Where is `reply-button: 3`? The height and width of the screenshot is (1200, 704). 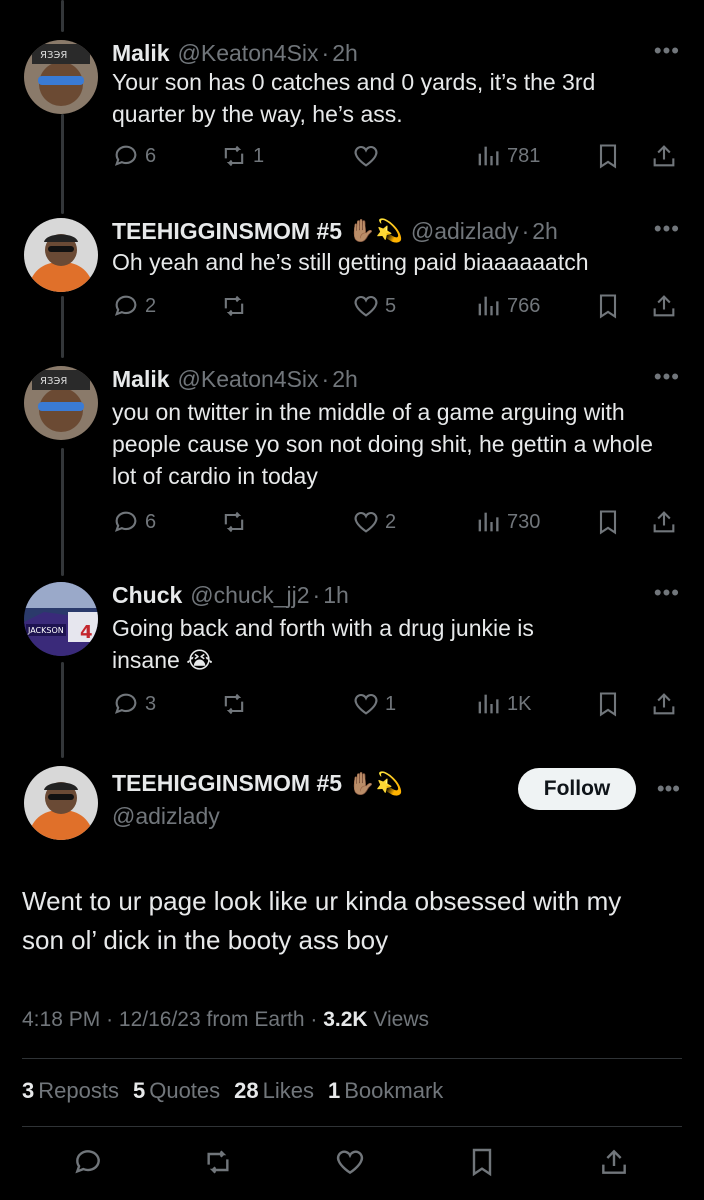
reply-button: 3 is located at coordinates (134, 704).